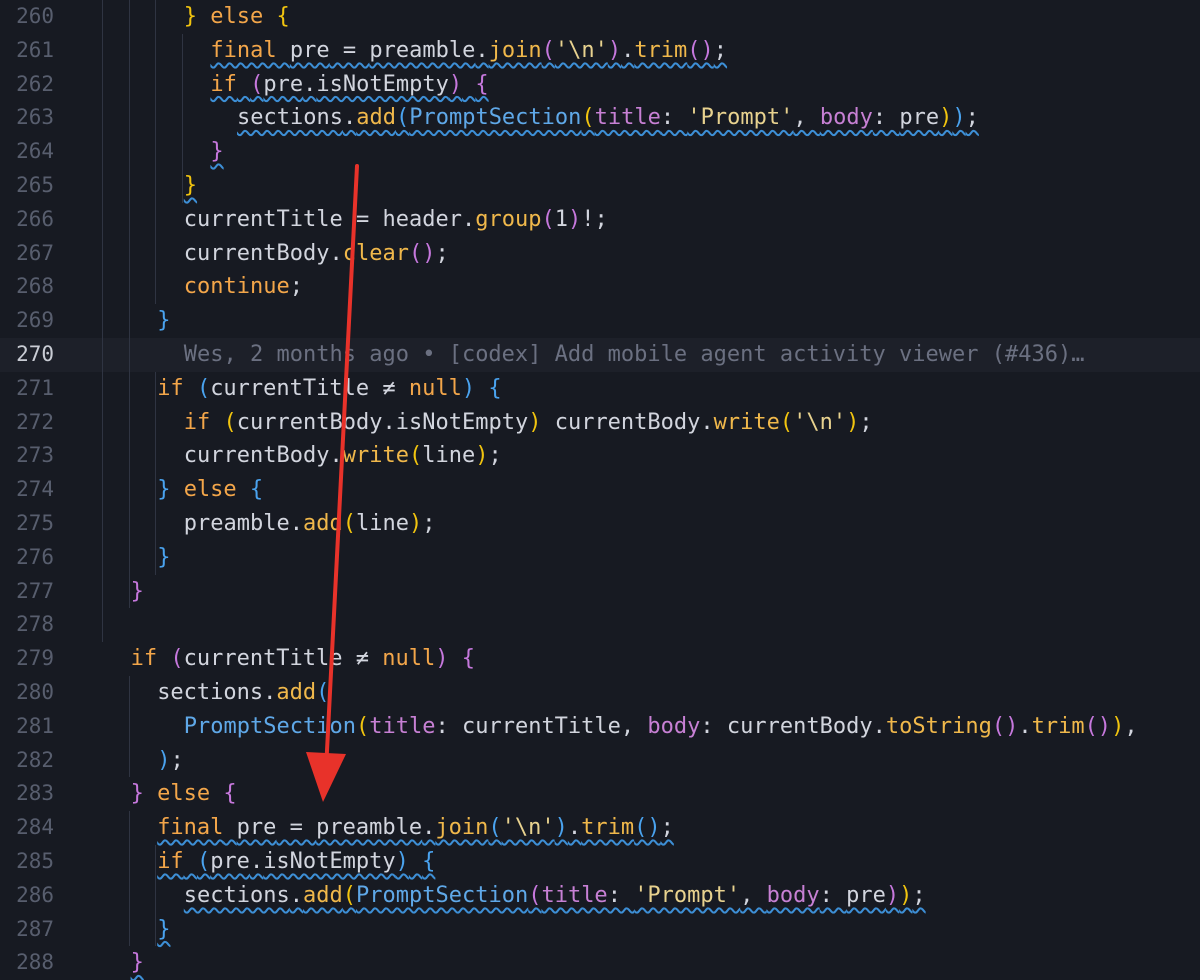 Image resolution: width=1200 pixels, height=980 pixels. I want to click on code-token: 'Prompt', so click(740, 118).